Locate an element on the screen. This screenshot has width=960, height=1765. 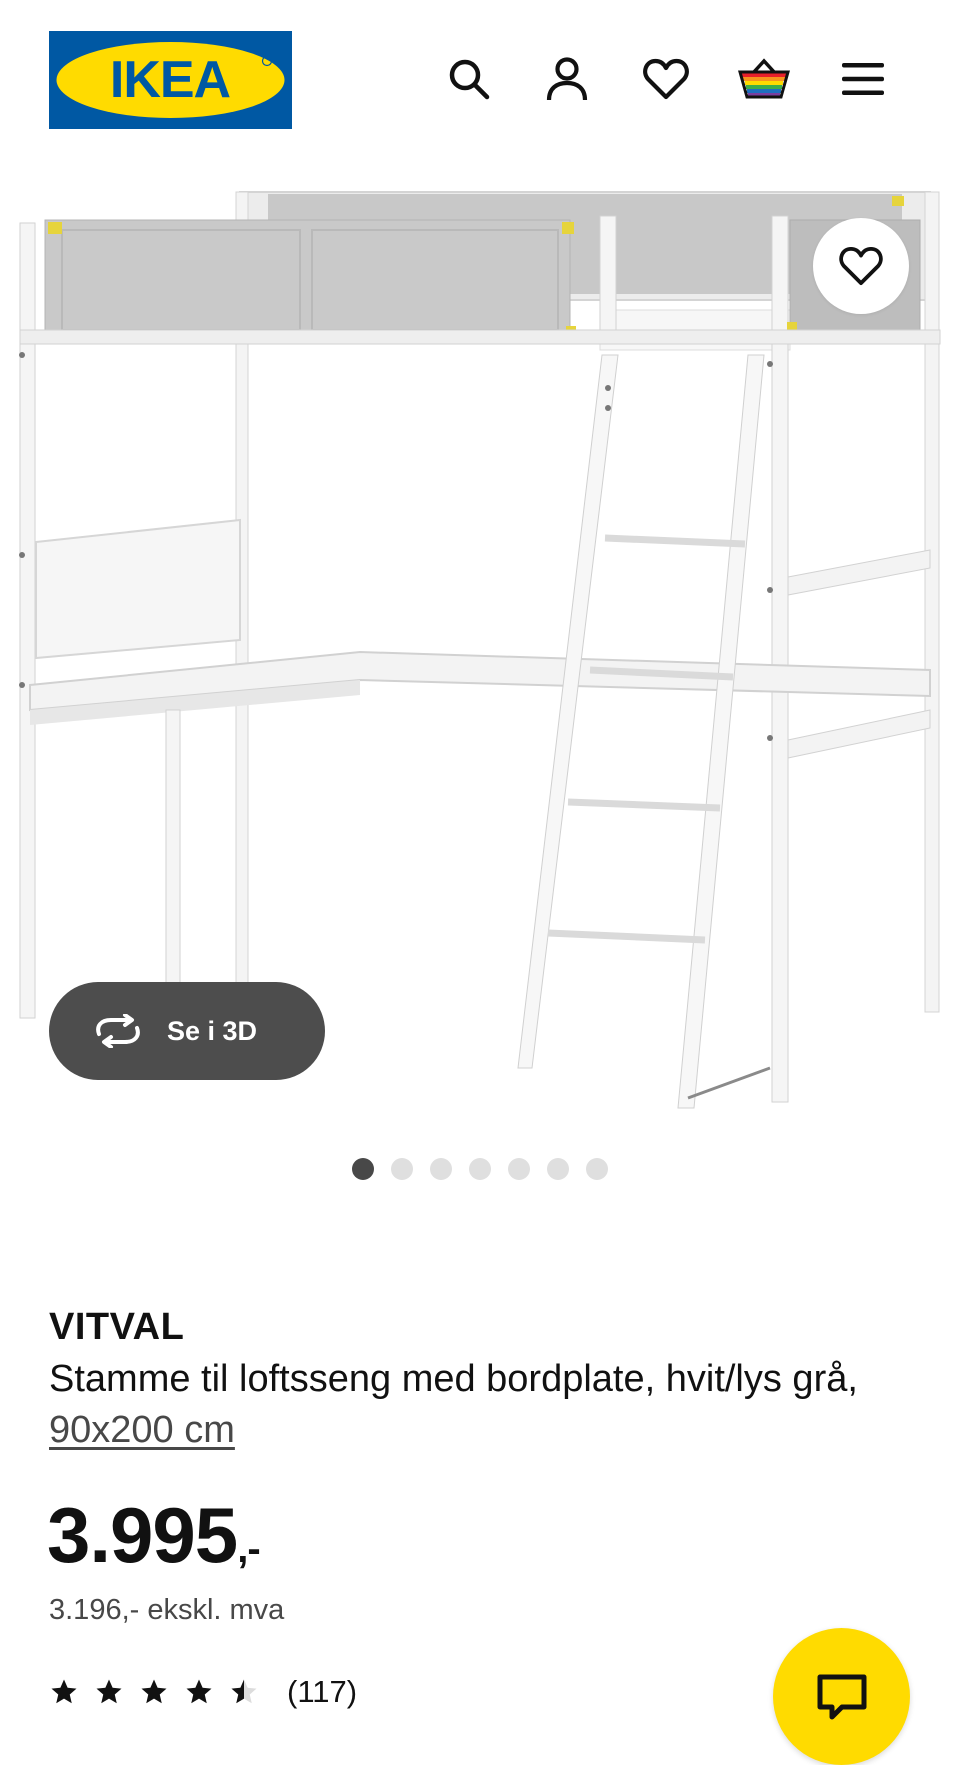
chat-button is located at coordinates (841, 1696).